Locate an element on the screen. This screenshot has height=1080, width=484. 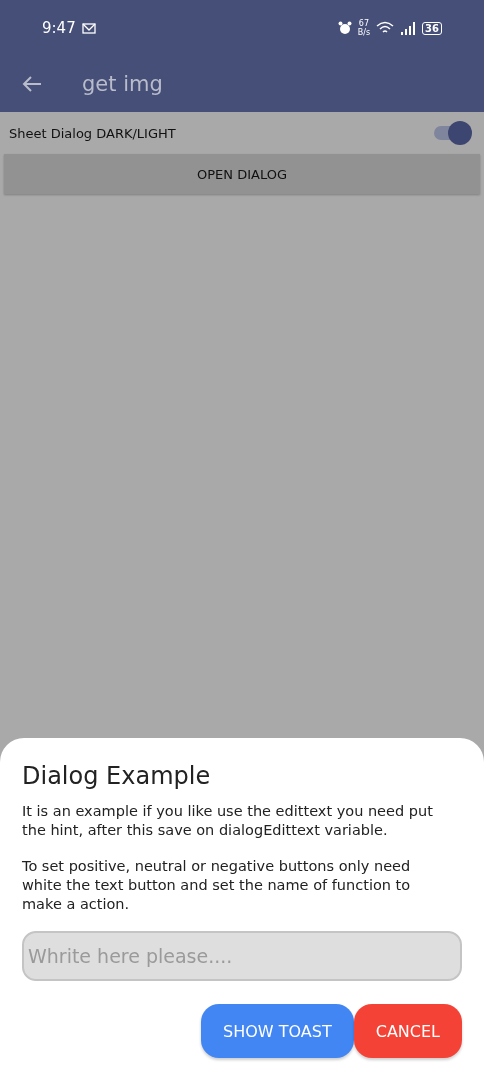
speed-value: 67 is located at coordinates (363, 23).